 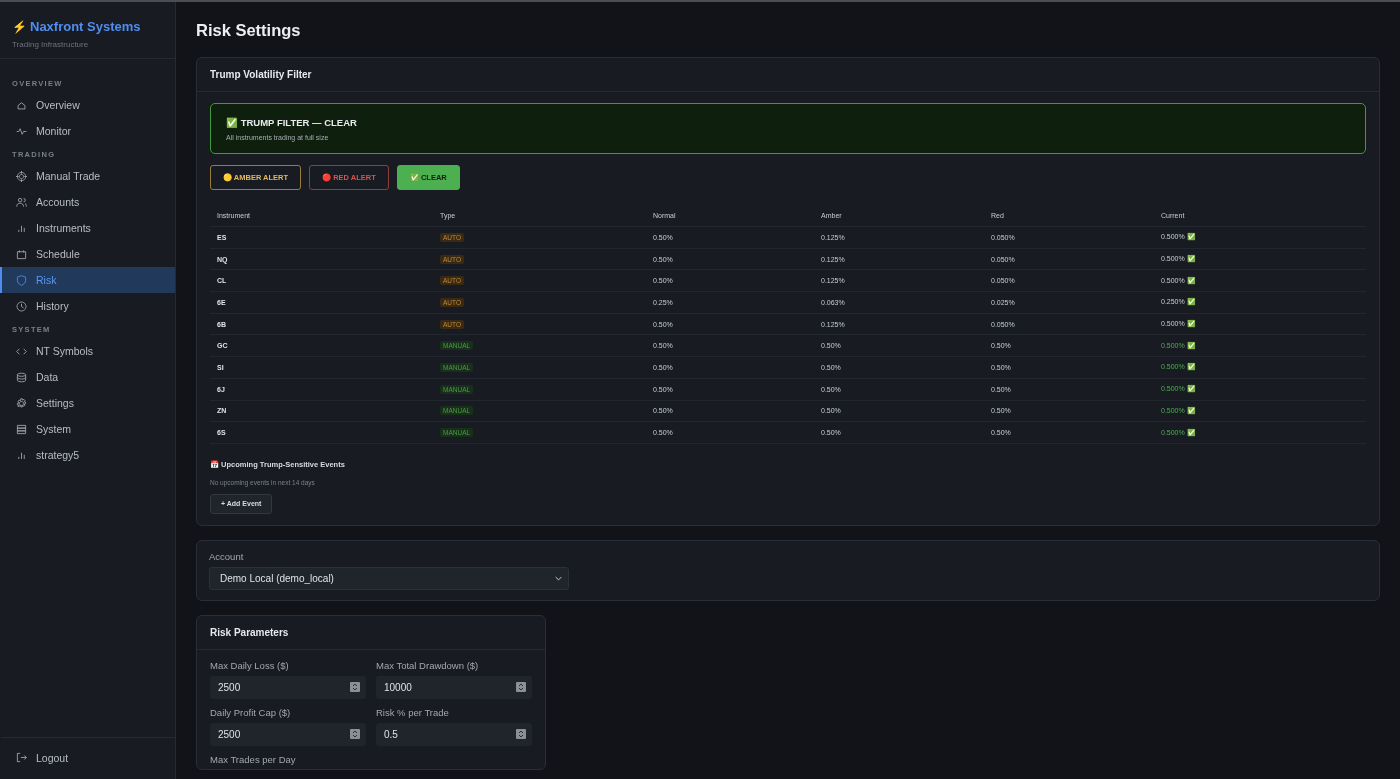 I want to click on field-label: Max Trades per Day, so click(x=253, y=759).